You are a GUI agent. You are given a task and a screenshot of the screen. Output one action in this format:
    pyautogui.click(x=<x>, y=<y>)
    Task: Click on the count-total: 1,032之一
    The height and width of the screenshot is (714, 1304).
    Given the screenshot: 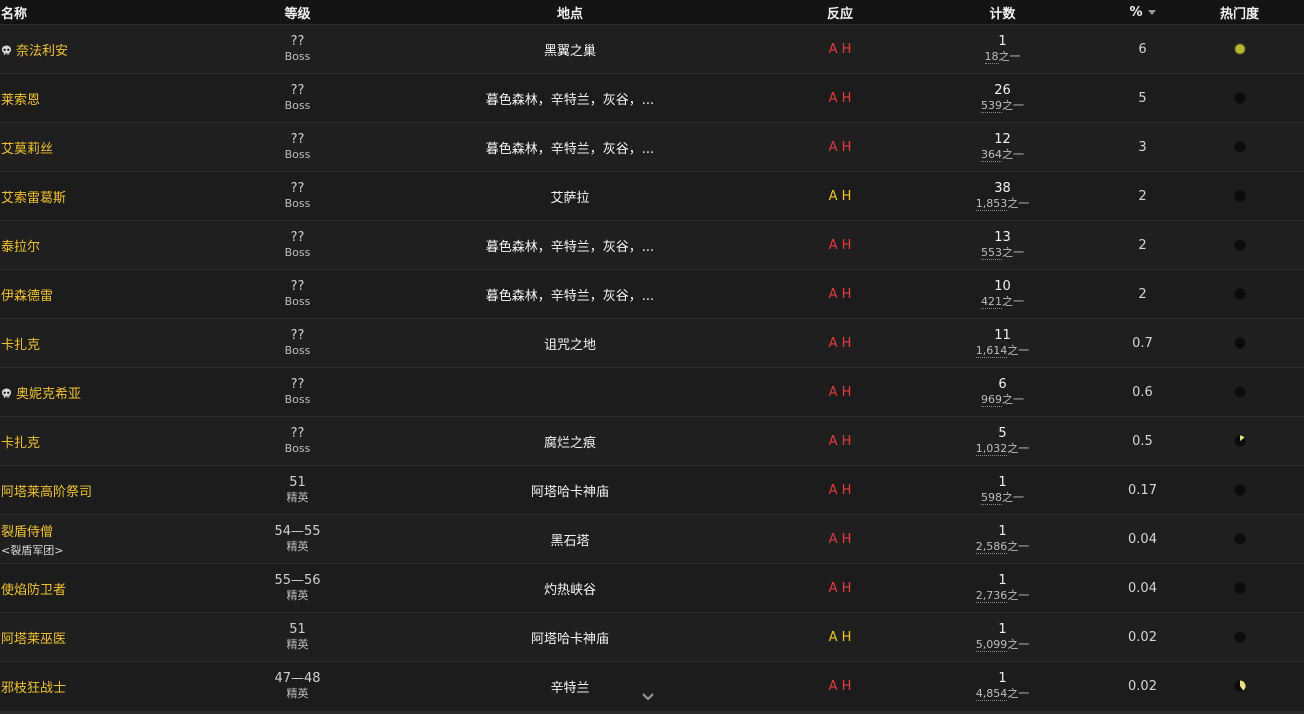 What is the action you would take?
    pyautogui.click(x=1002, y=448)
    